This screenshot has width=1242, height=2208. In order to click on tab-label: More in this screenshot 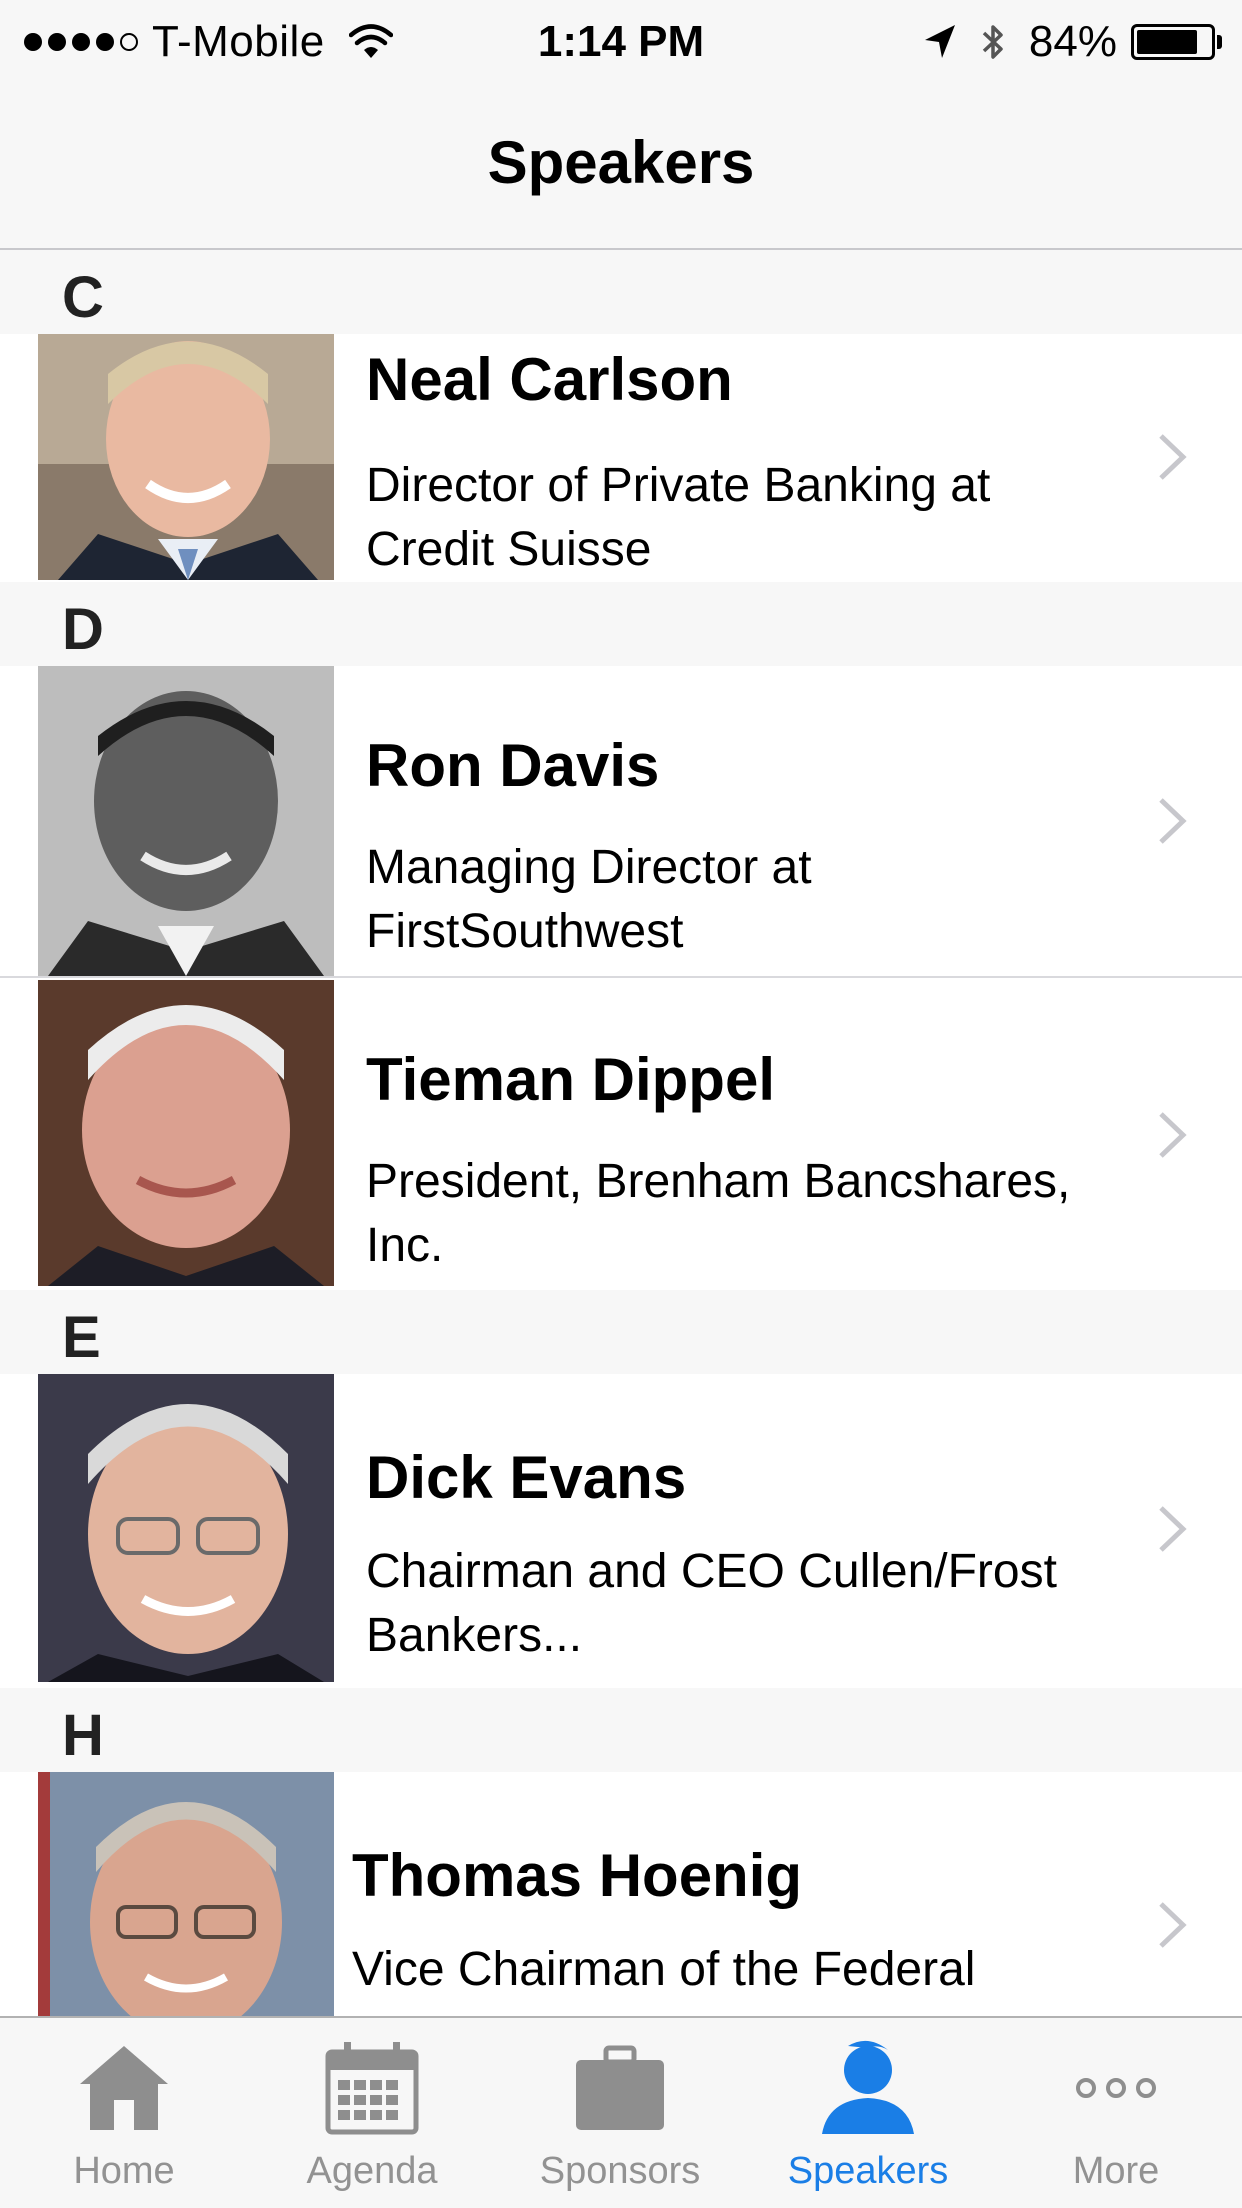, I will do `click(1116, 2171)`.